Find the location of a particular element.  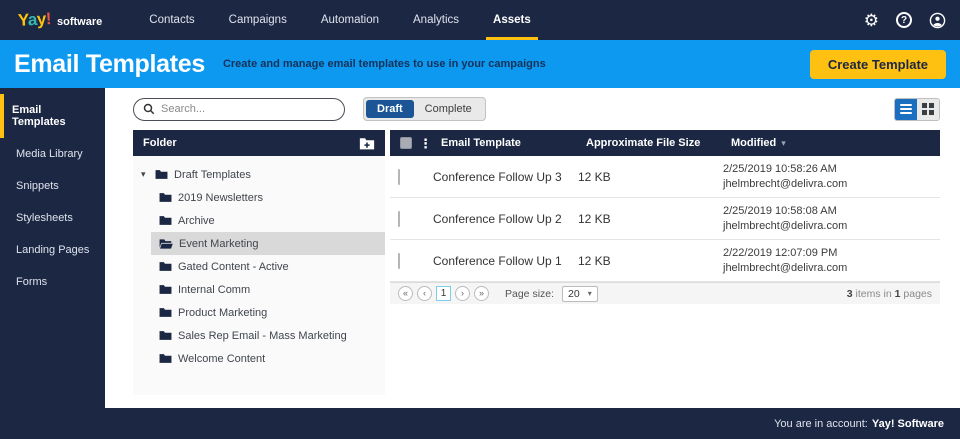

next-page-button: › is located at coordinates (462, 293).